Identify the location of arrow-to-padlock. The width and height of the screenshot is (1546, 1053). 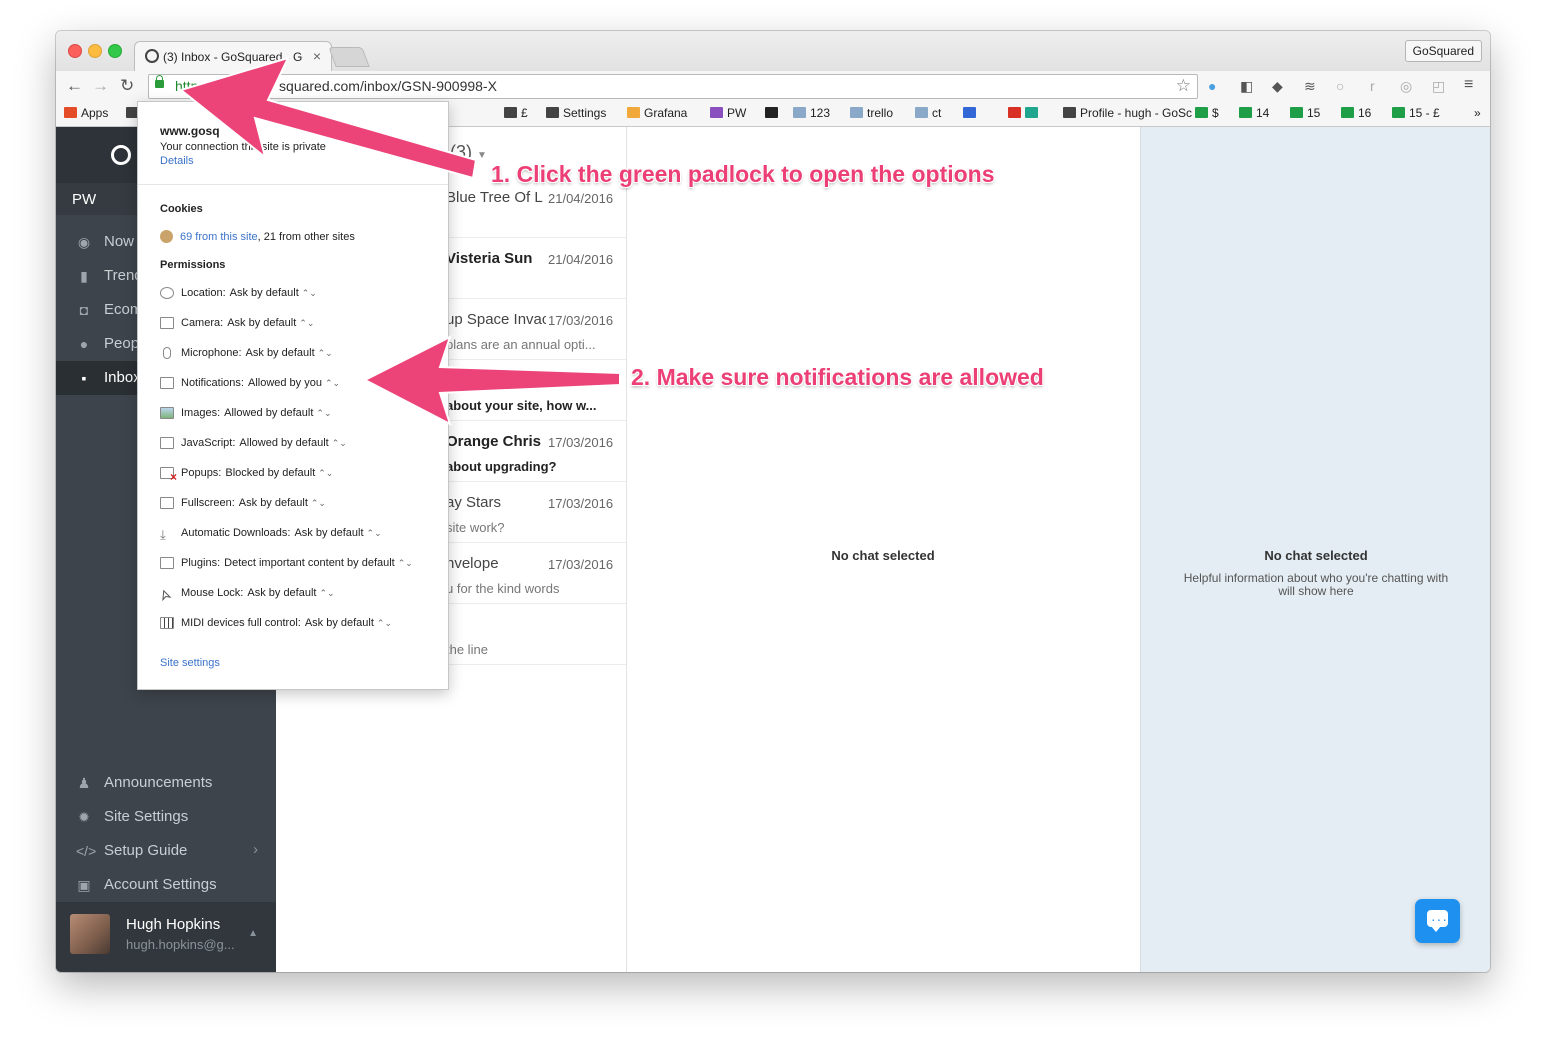
(328, 118).